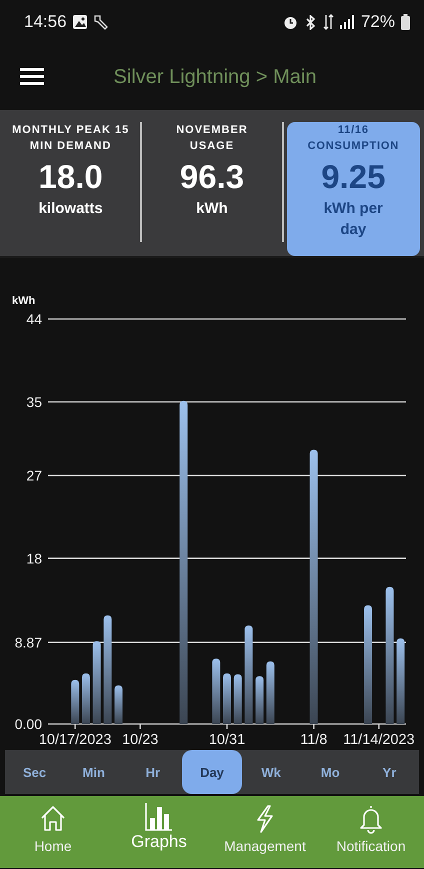  I want to click on alarm-clock-icon, so click(290, 22).